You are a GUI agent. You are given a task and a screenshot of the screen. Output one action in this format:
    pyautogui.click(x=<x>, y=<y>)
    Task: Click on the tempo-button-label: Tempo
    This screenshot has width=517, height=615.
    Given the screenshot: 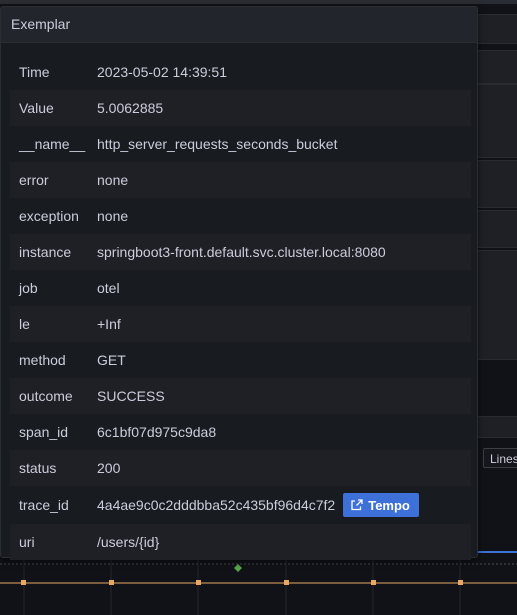 What is the action you would take?
    pyautogui.click(x=389, y=505)
    